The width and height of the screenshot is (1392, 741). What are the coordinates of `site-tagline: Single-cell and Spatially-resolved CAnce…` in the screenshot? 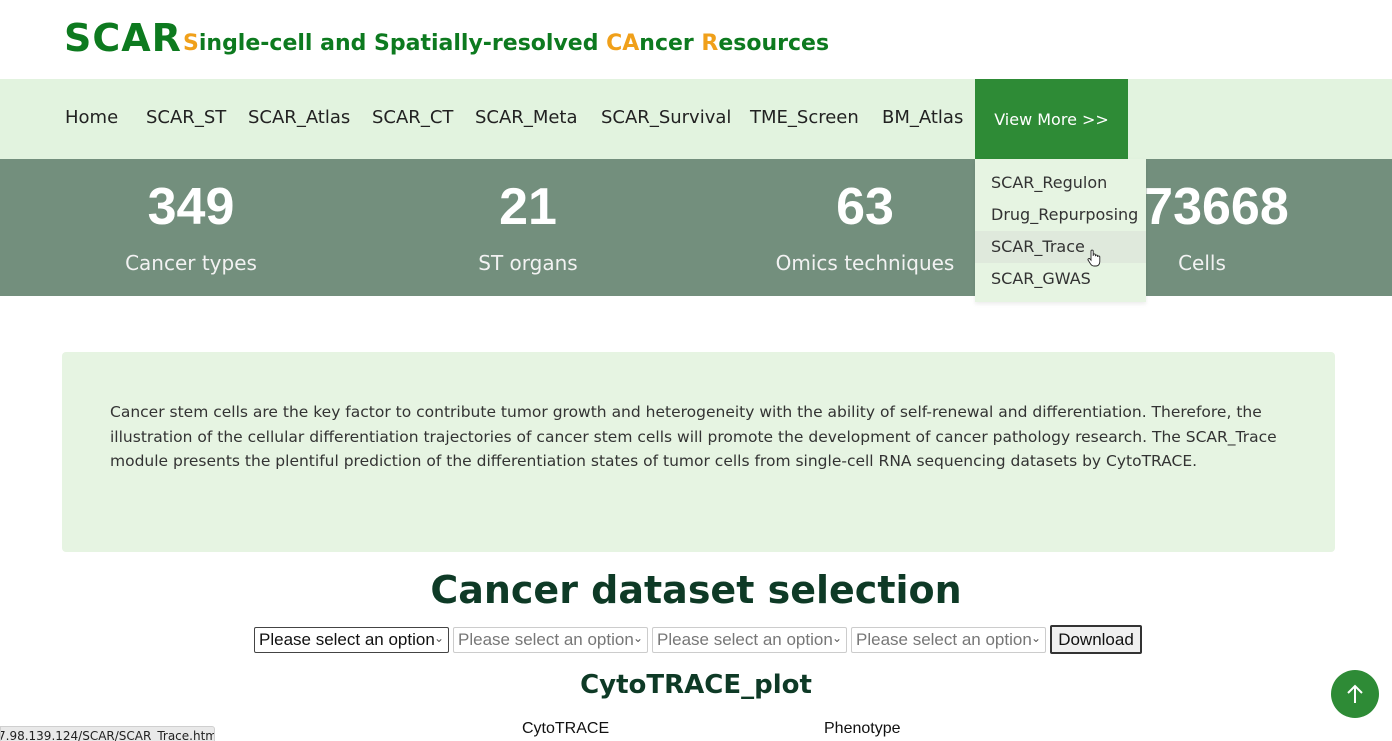 It's located at (506, 43).